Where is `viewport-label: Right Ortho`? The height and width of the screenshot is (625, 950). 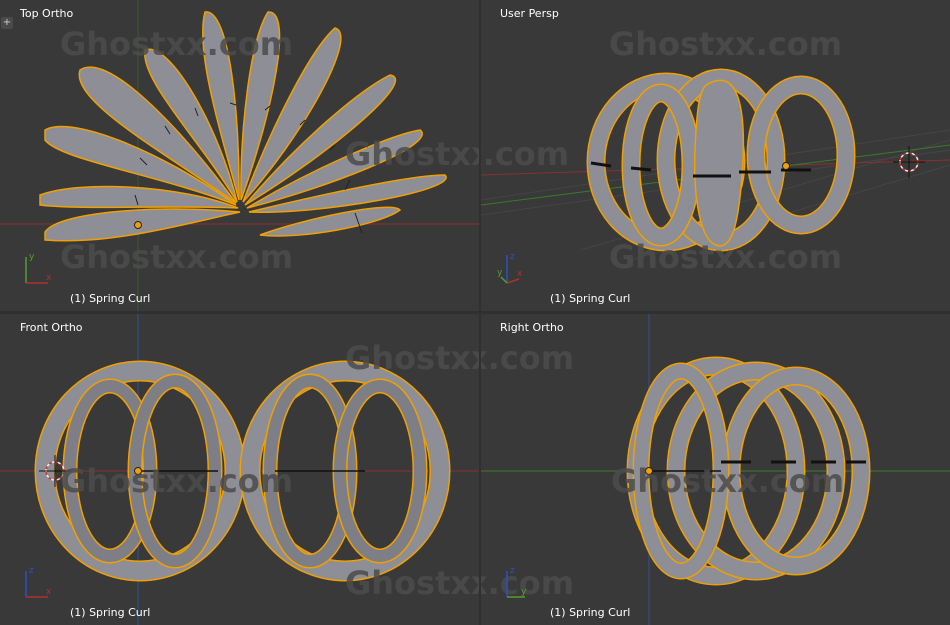 viewport-label: Right Ortho is located at coordinates (532, 327).